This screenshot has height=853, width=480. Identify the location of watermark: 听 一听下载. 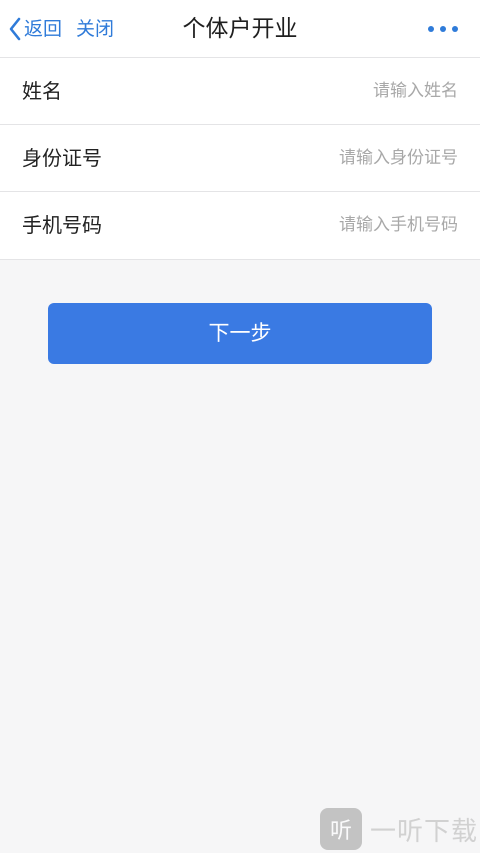
(398, 829).